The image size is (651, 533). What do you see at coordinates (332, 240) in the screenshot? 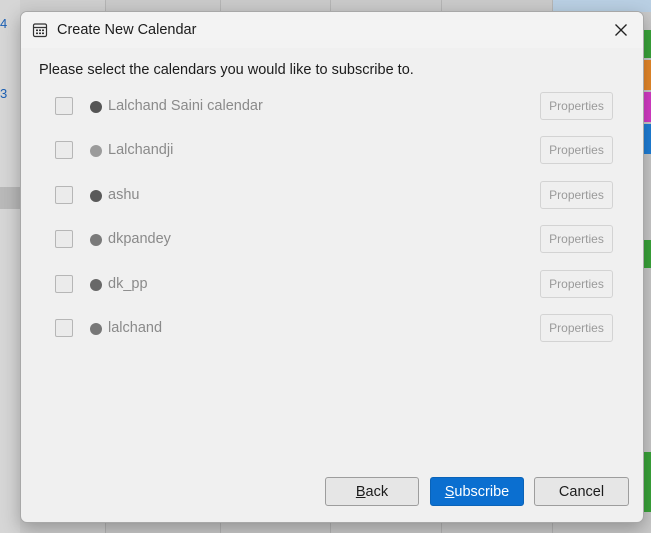
I see `calendar-row: dkpandey Properties` at bounding box center [332, 240].